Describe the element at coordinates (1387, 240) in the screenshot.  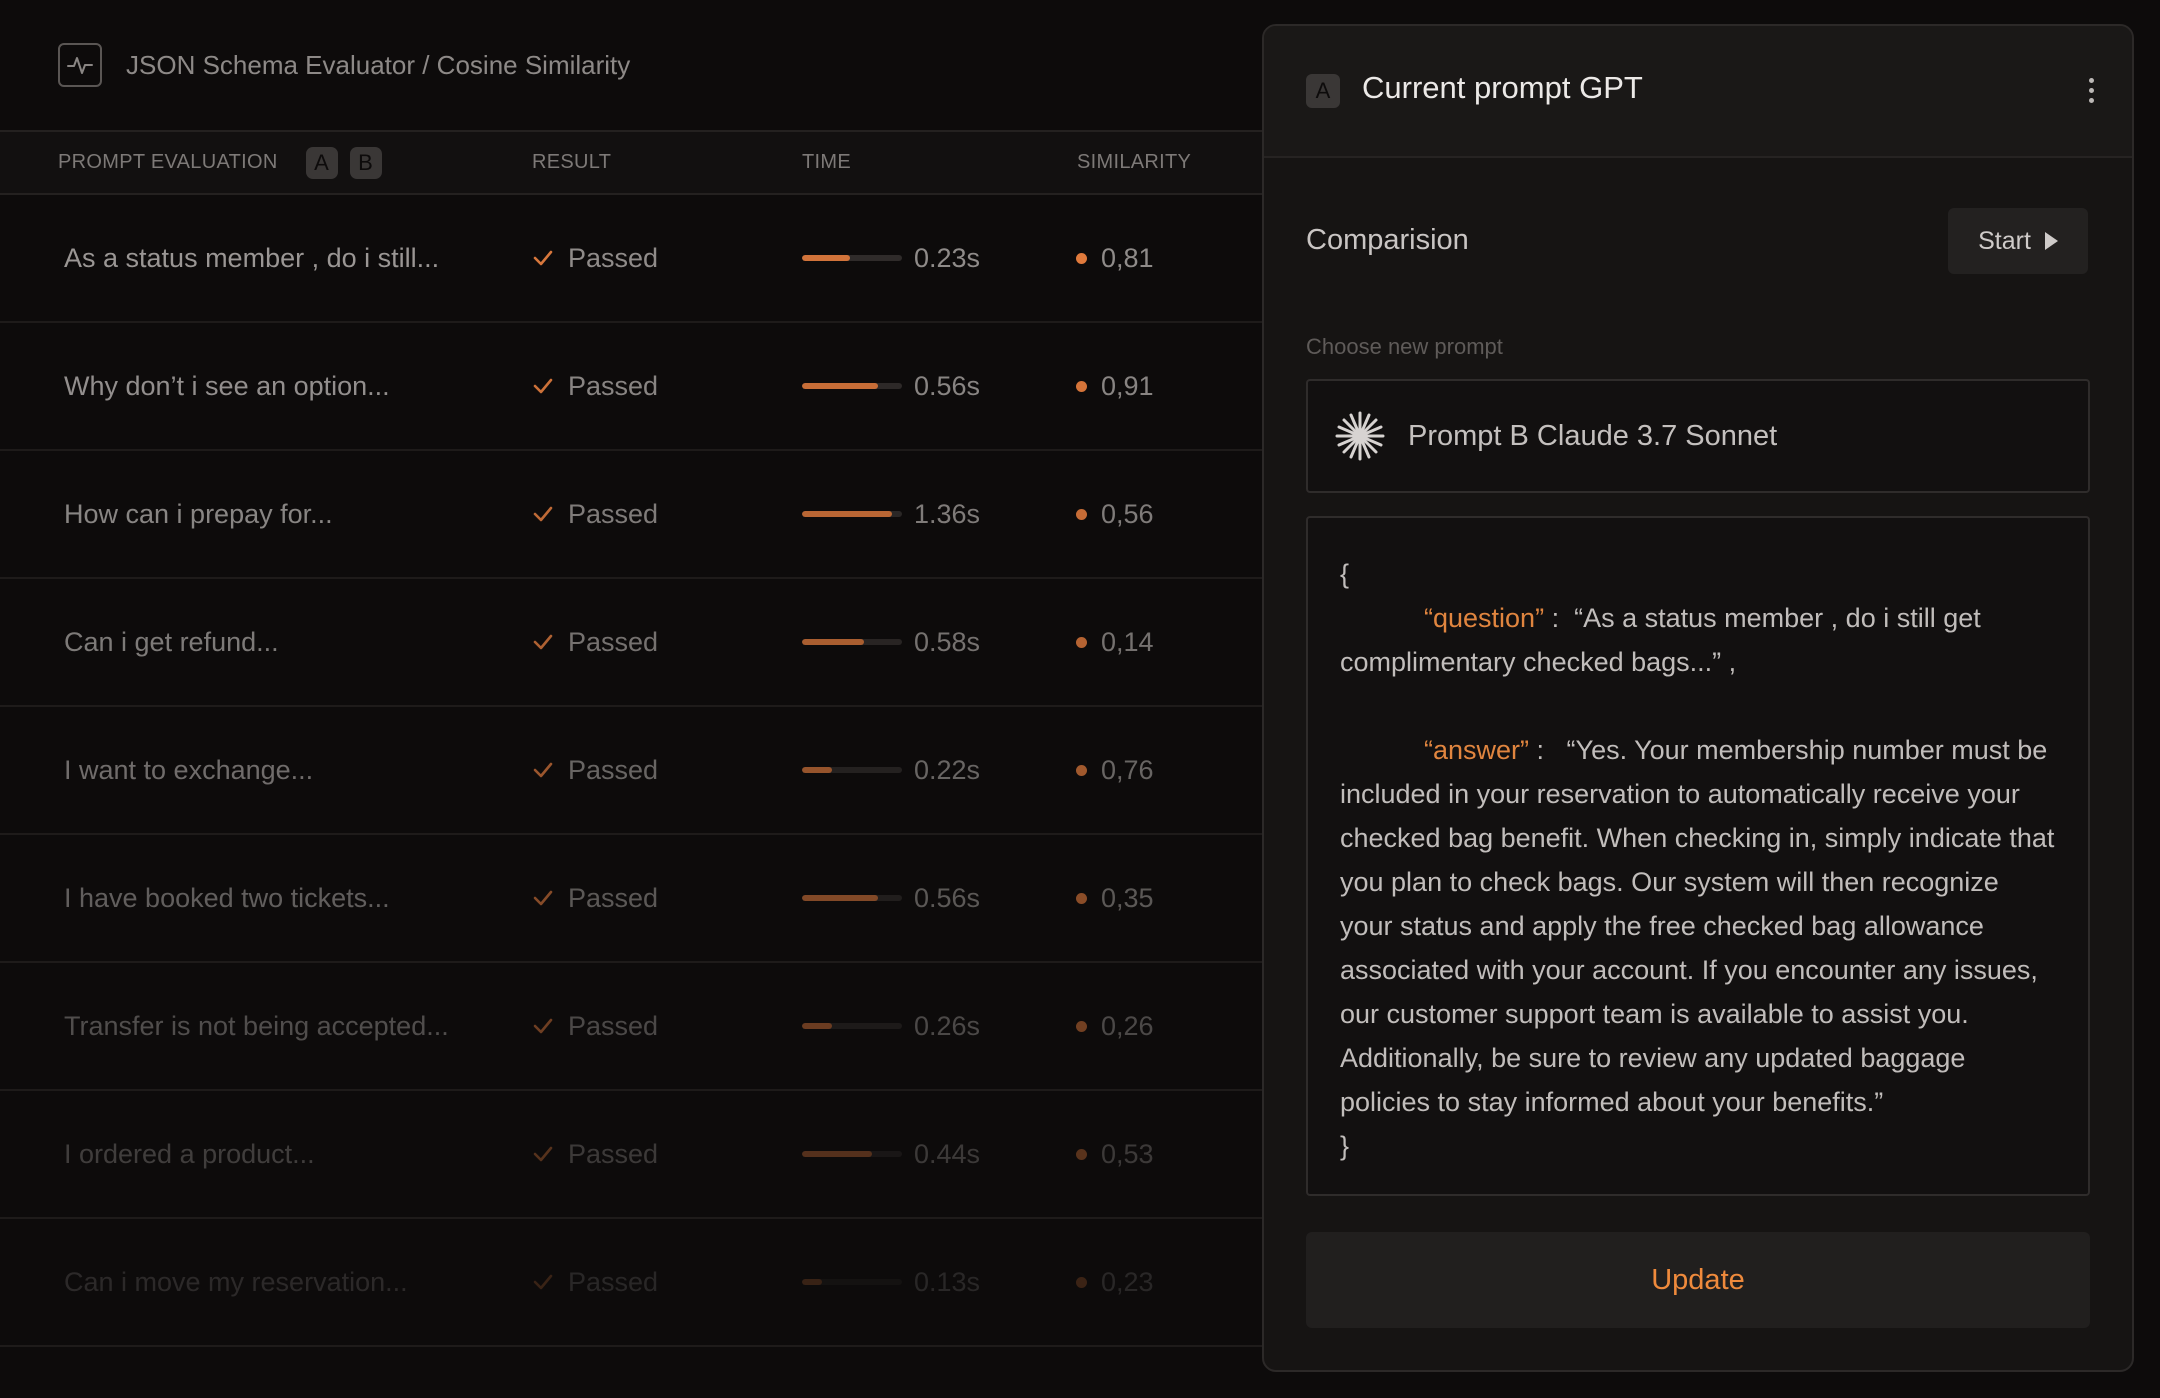
I see `comparison-label: Comparision` at that location.